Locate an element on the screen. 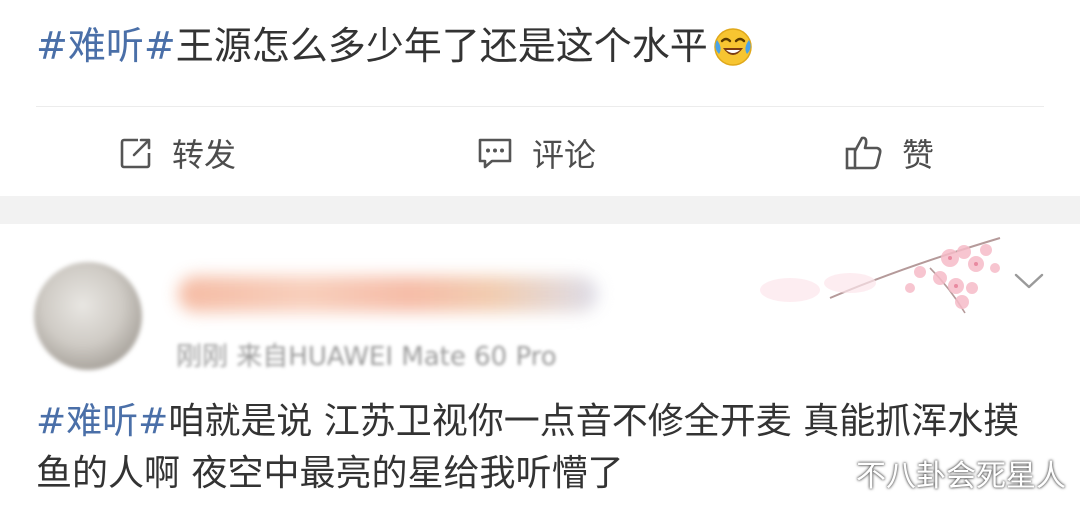  comment-icon is located at coordinates (495, 153).